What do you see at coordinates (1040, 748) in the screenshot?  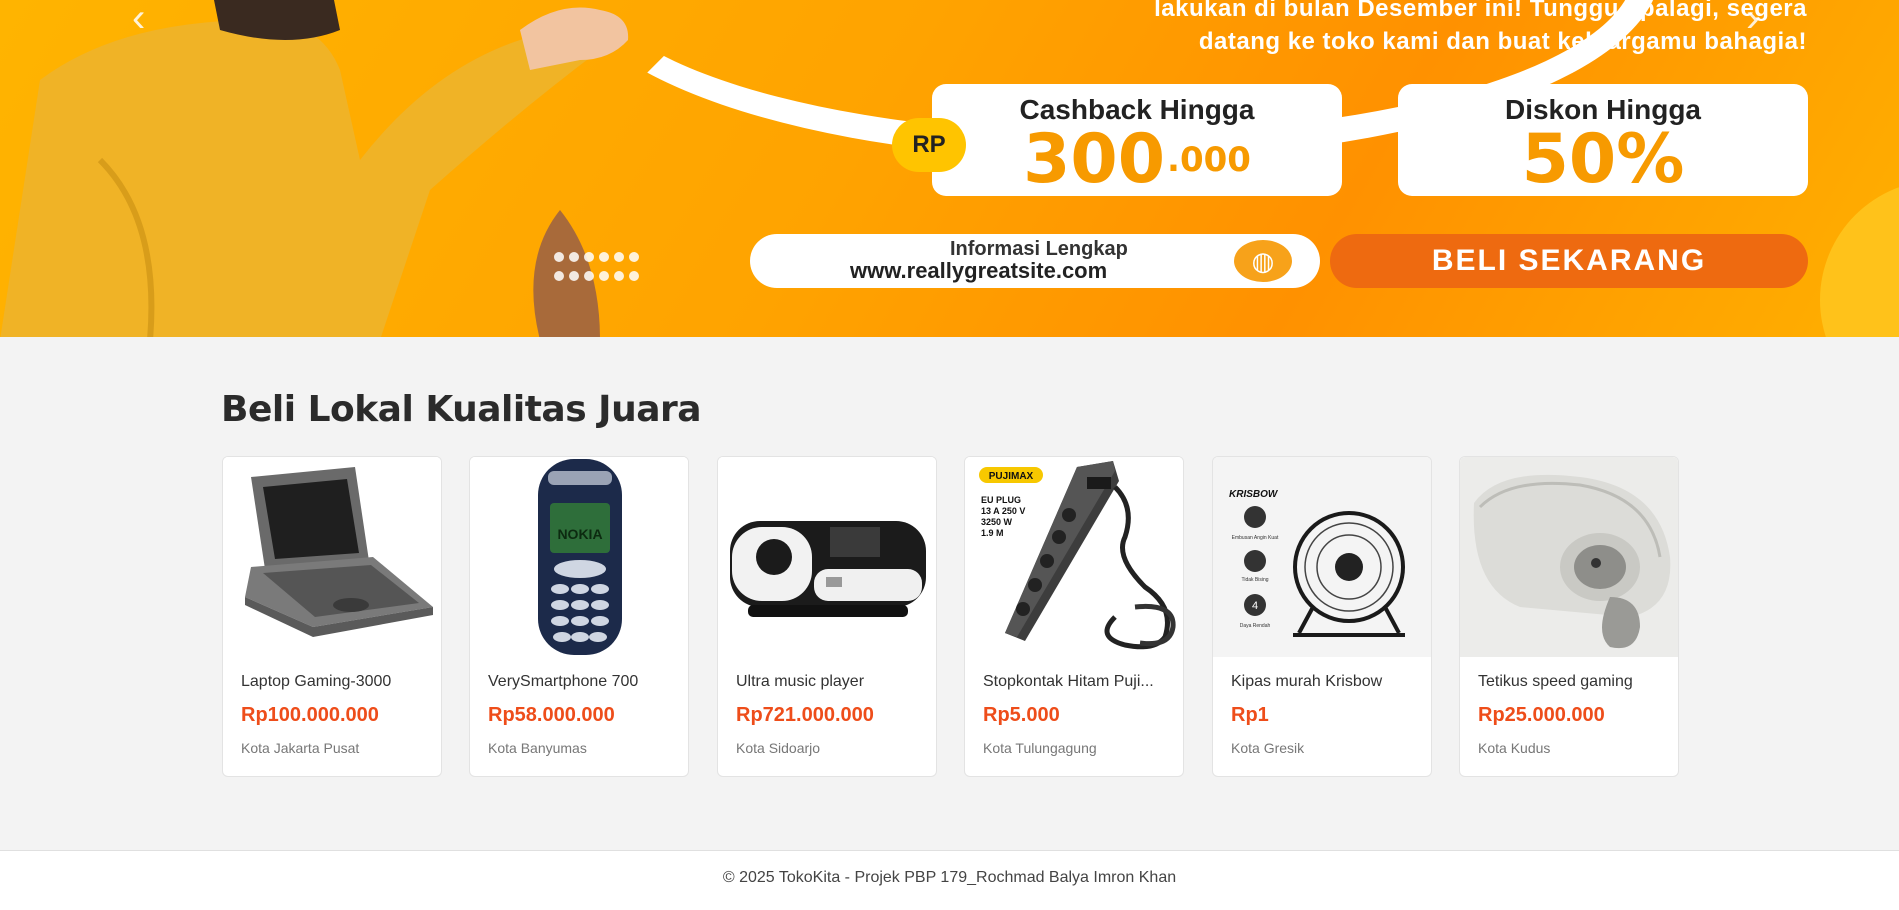 I see `product-city: Kota Tulungagung` at bounding box center [1040, 748].